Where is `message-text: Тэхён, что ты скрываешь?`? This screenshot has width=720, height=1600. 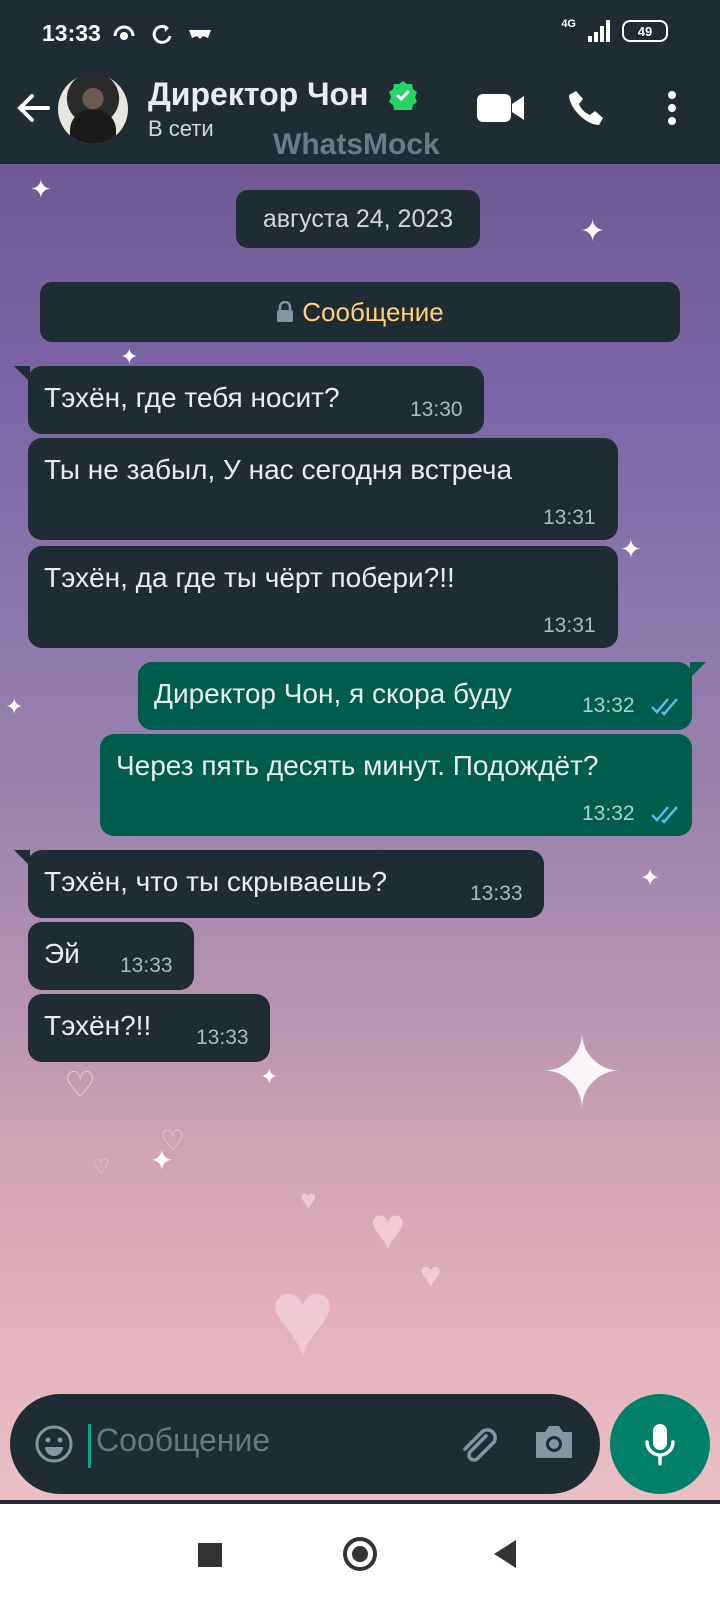
message-text: Тэхён, что ты скрываешь? is located at coordinates (216, 881).